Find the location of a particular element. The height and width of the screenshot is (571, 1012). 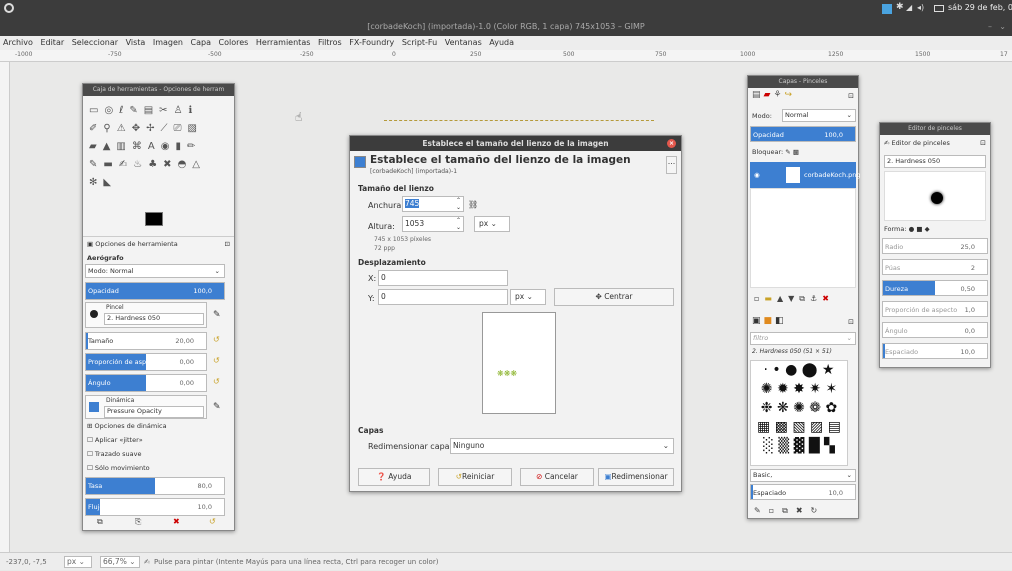

measure-icon: ⚠ is located at coordinates (124, 128).